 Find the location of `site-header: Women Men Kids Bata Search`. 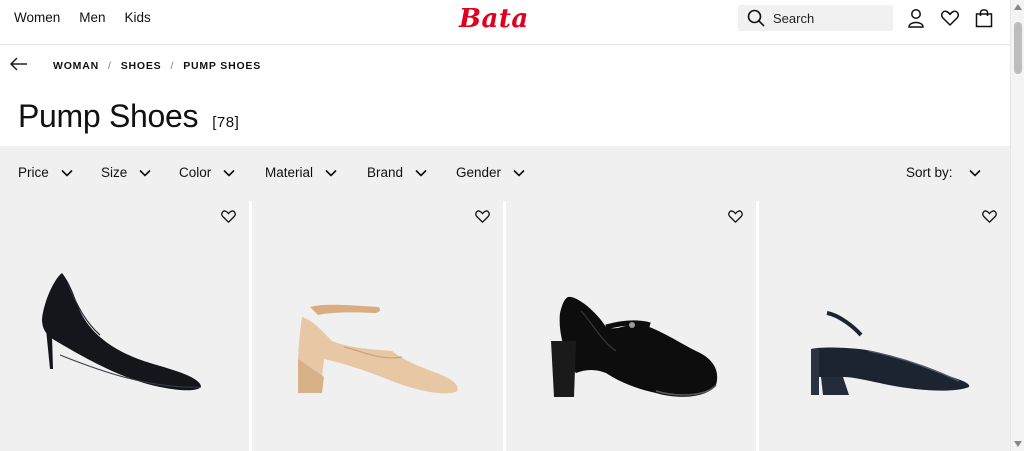

site-header: Women Men Kids Bata Search is located at coordinates (505, 22).